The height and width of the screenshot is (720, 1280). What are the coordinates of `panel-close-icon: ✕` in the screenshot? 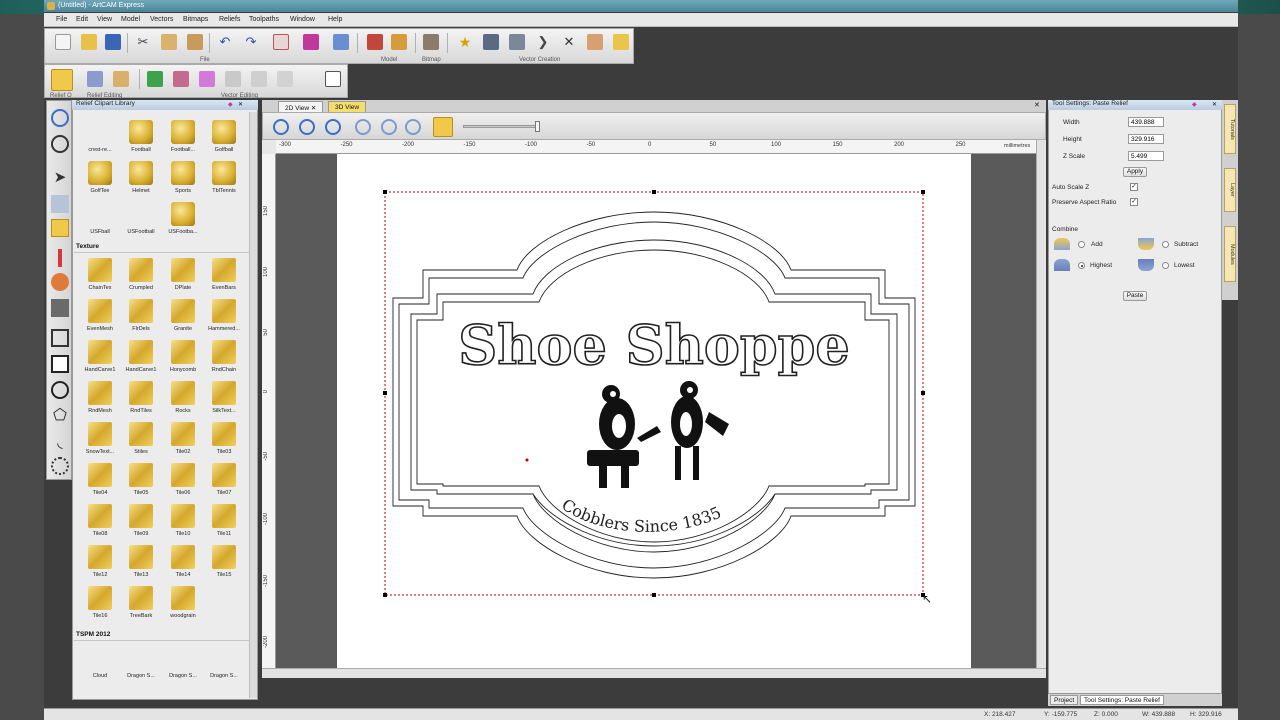 It's located at (240, 104).